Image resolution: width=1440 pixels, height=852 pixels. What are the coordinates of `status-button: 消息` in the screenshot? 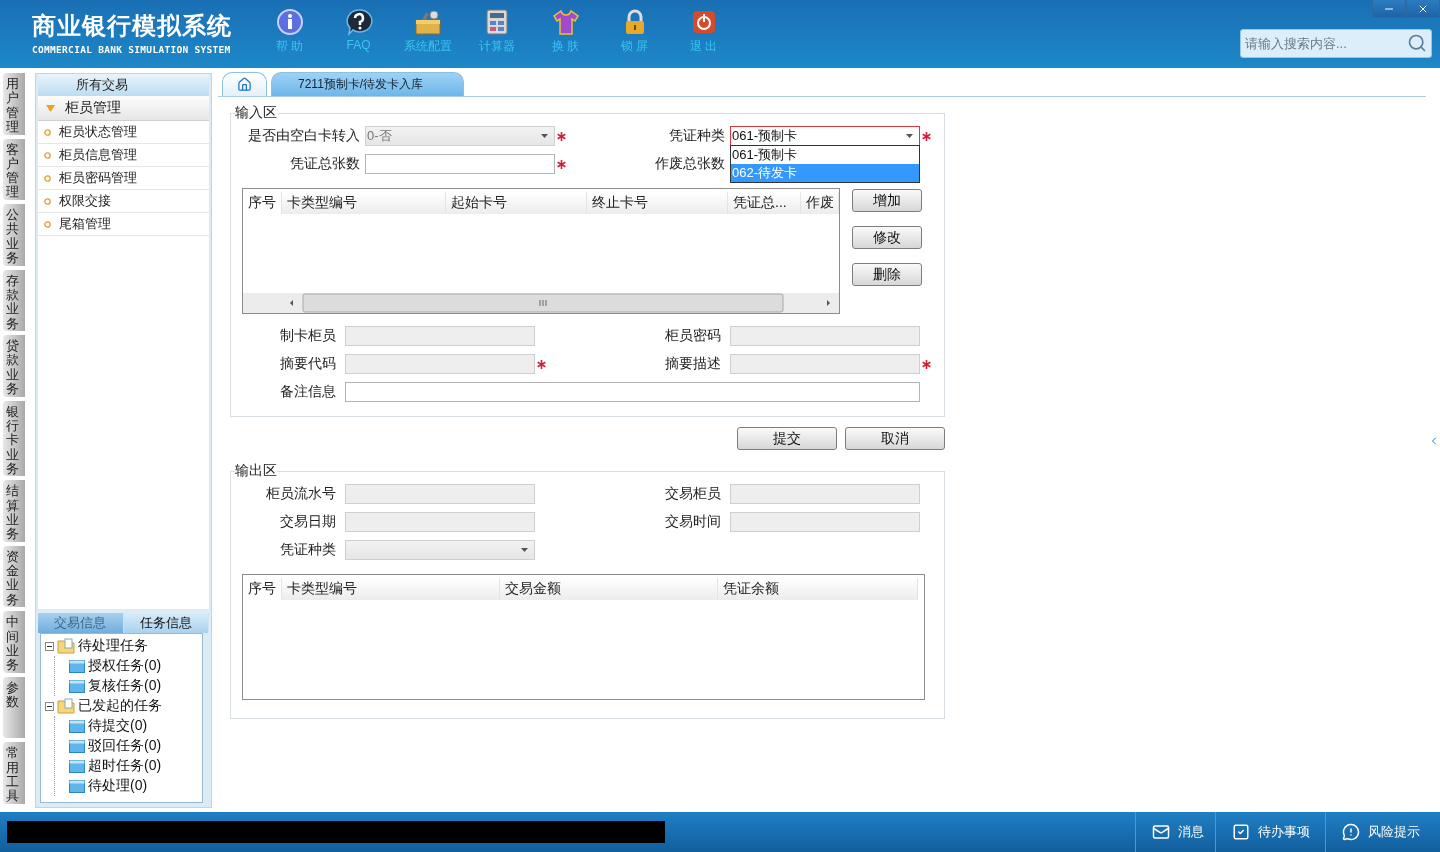 It's located at (1175, 832).